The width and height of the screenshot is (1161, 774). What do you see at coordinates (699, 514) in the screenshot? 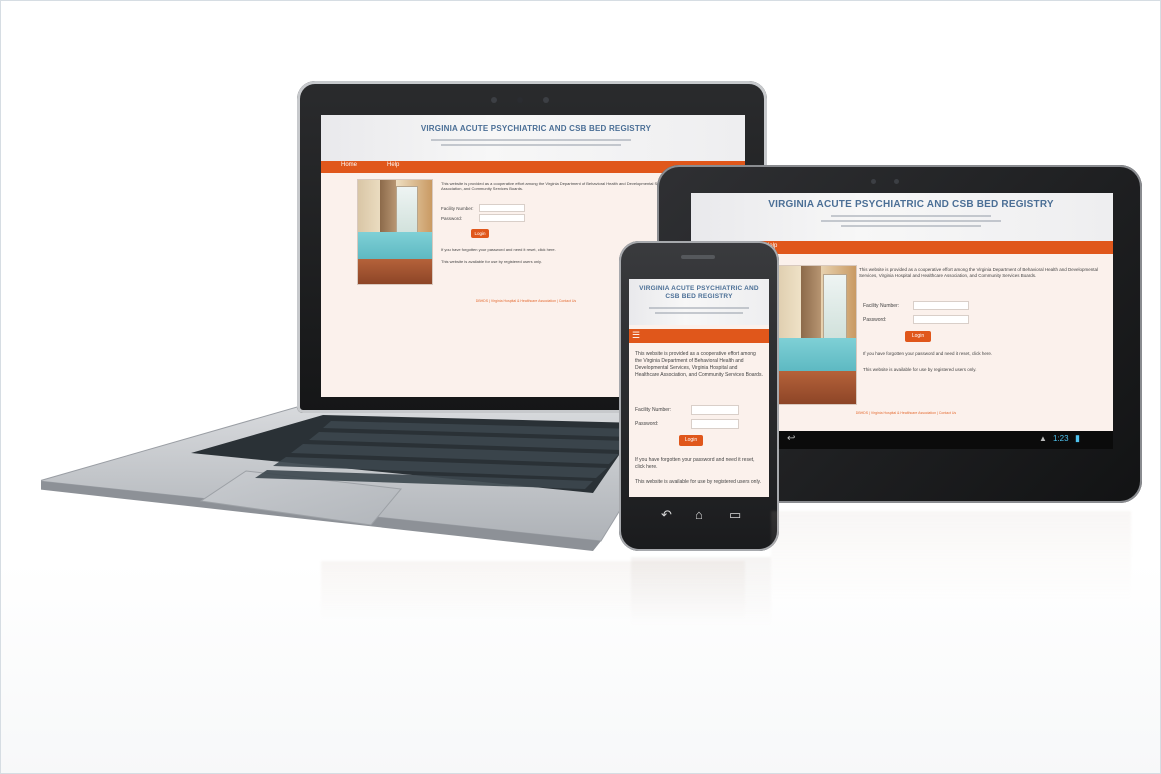
I see `home-icon: ⌂` at bounding box center [699, 514].